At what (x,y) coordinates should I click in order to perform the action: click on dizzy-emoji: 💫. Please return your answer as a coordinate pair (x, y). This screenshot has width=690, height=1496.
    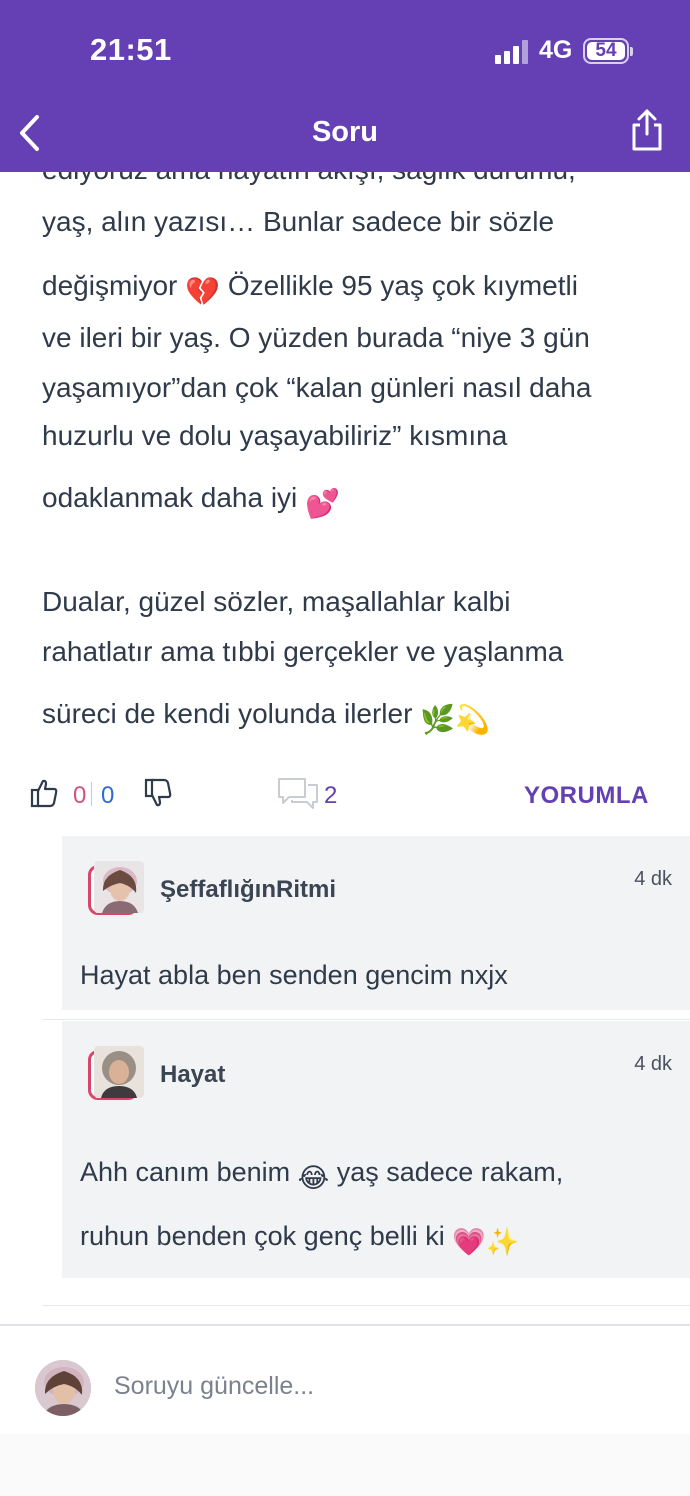
    Looking at the image, I should click on (472, 719).